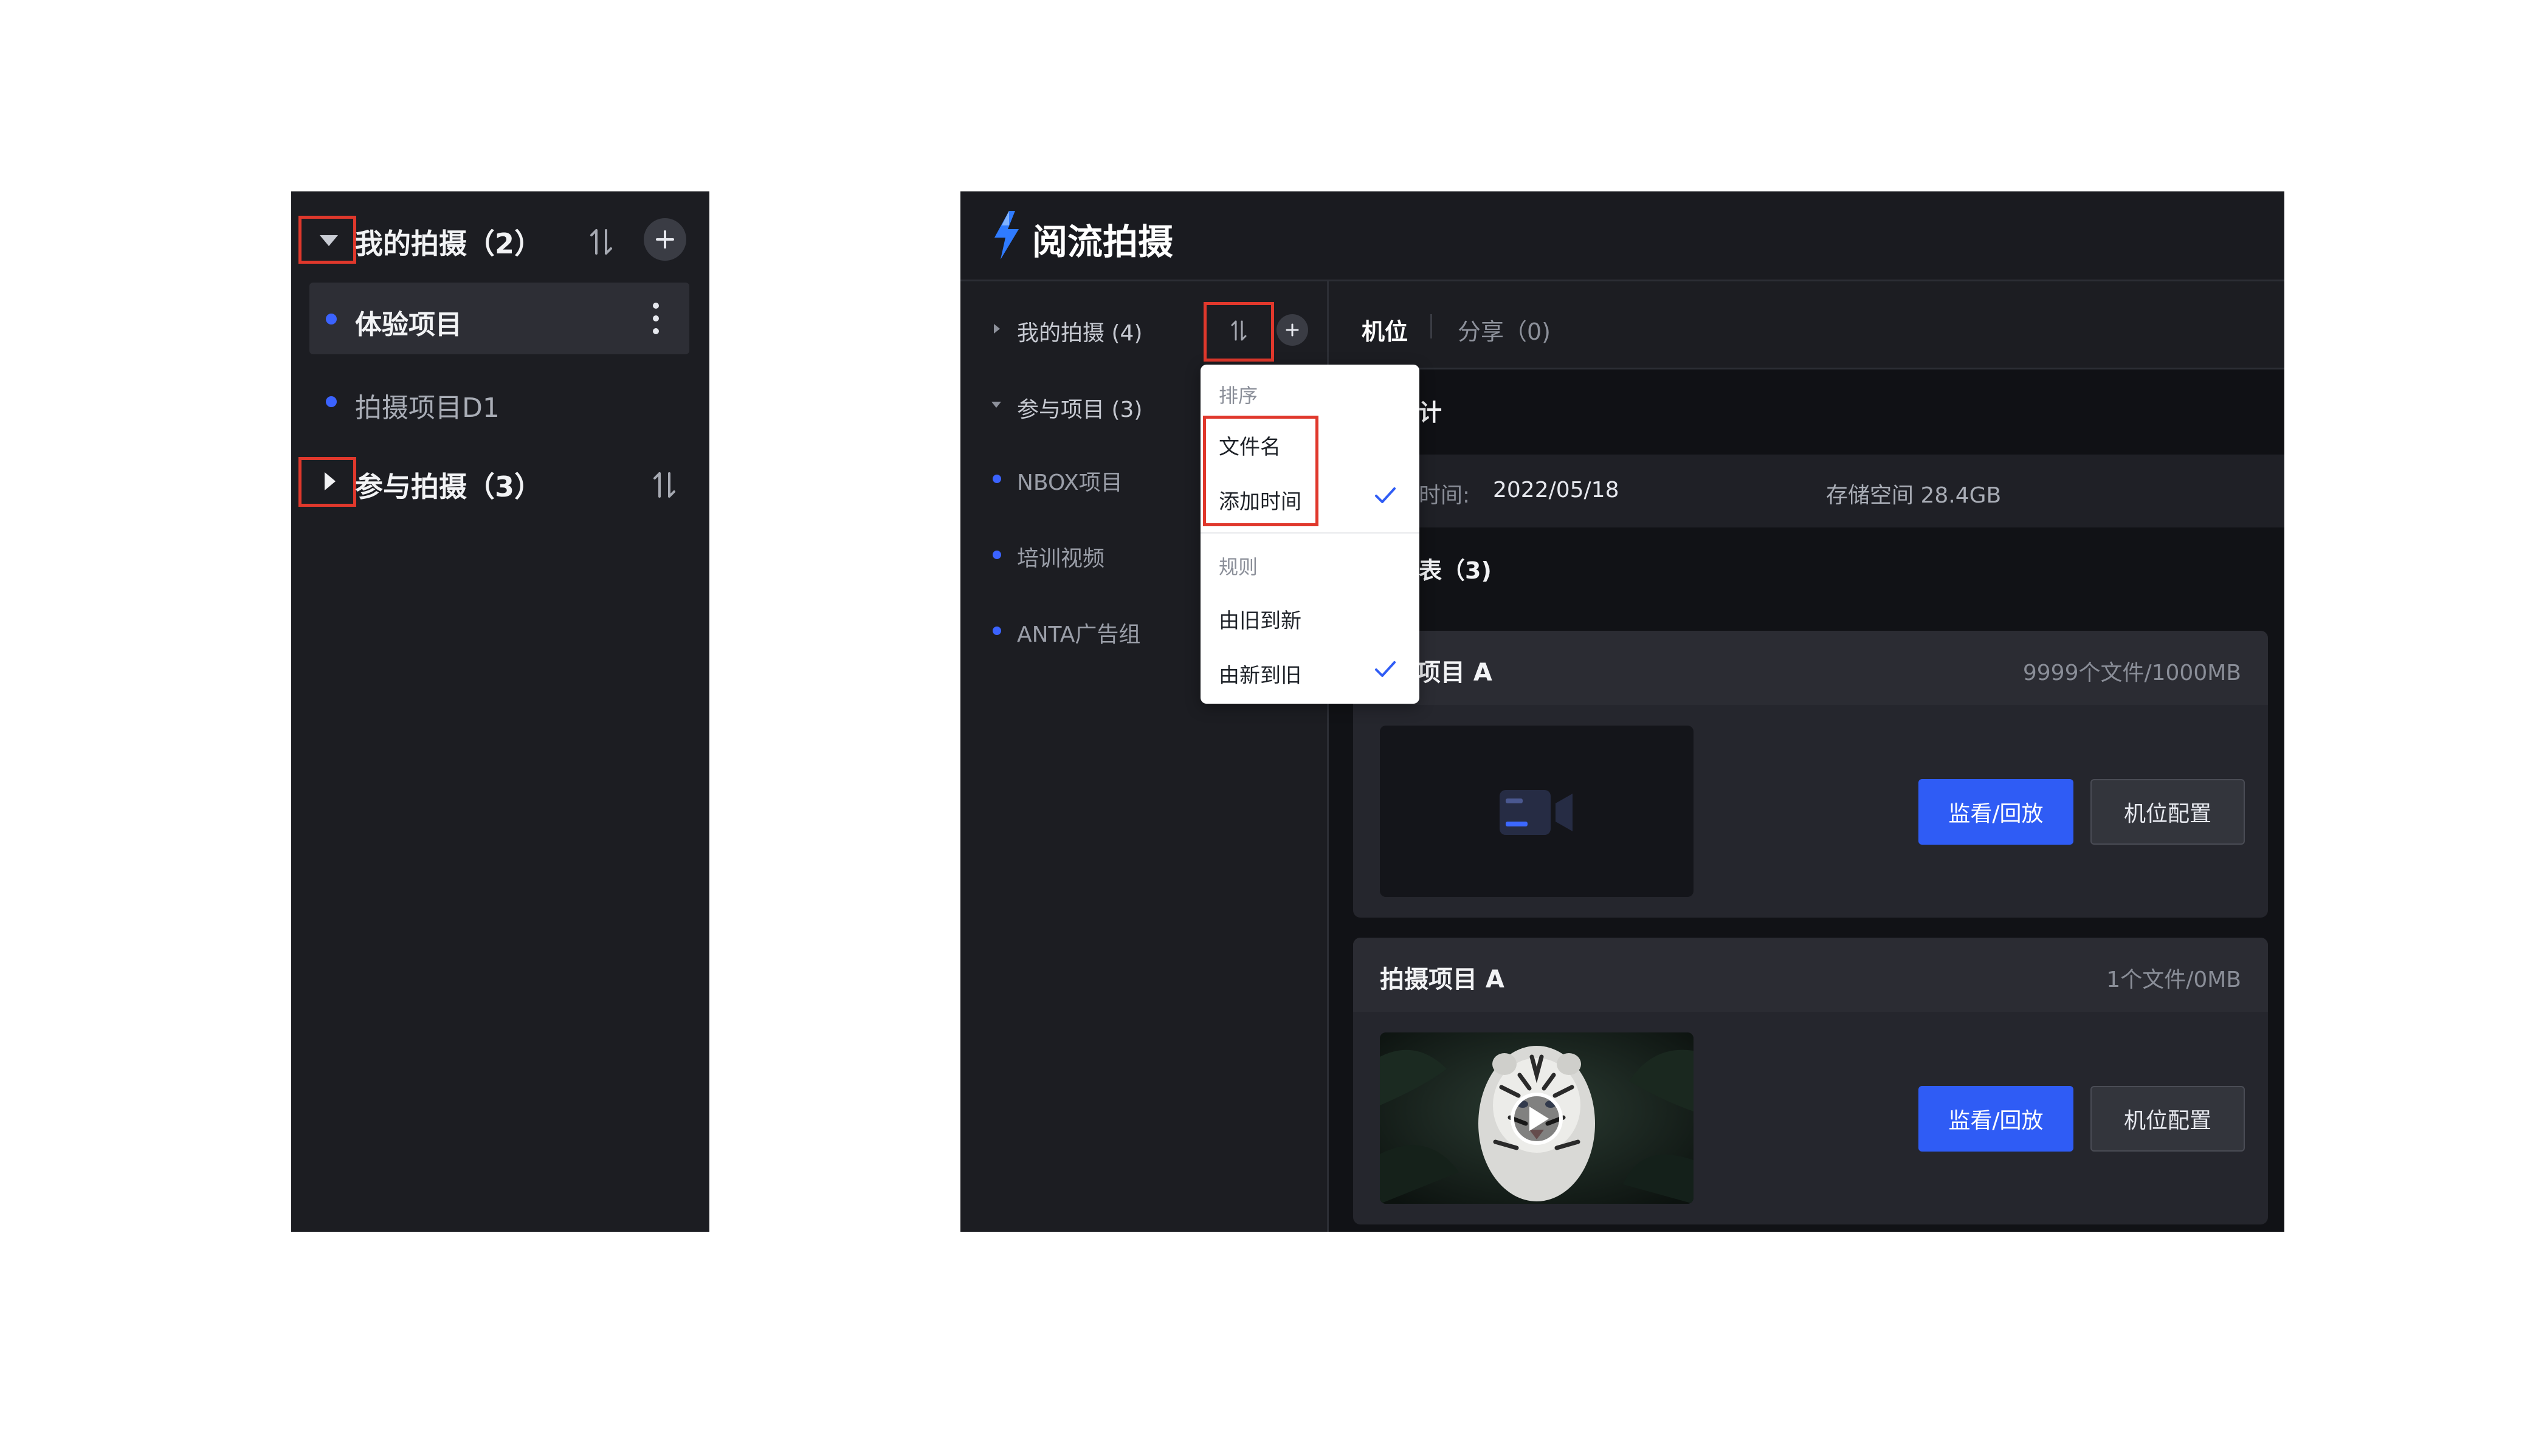 Image resolution: width=2536 pixels, height=1456 pixels. What do you see at coordinates (1238, 567) in the screenshot?
I see `dropdown-section-rule: 规则` at bounding box center [1238, 567].